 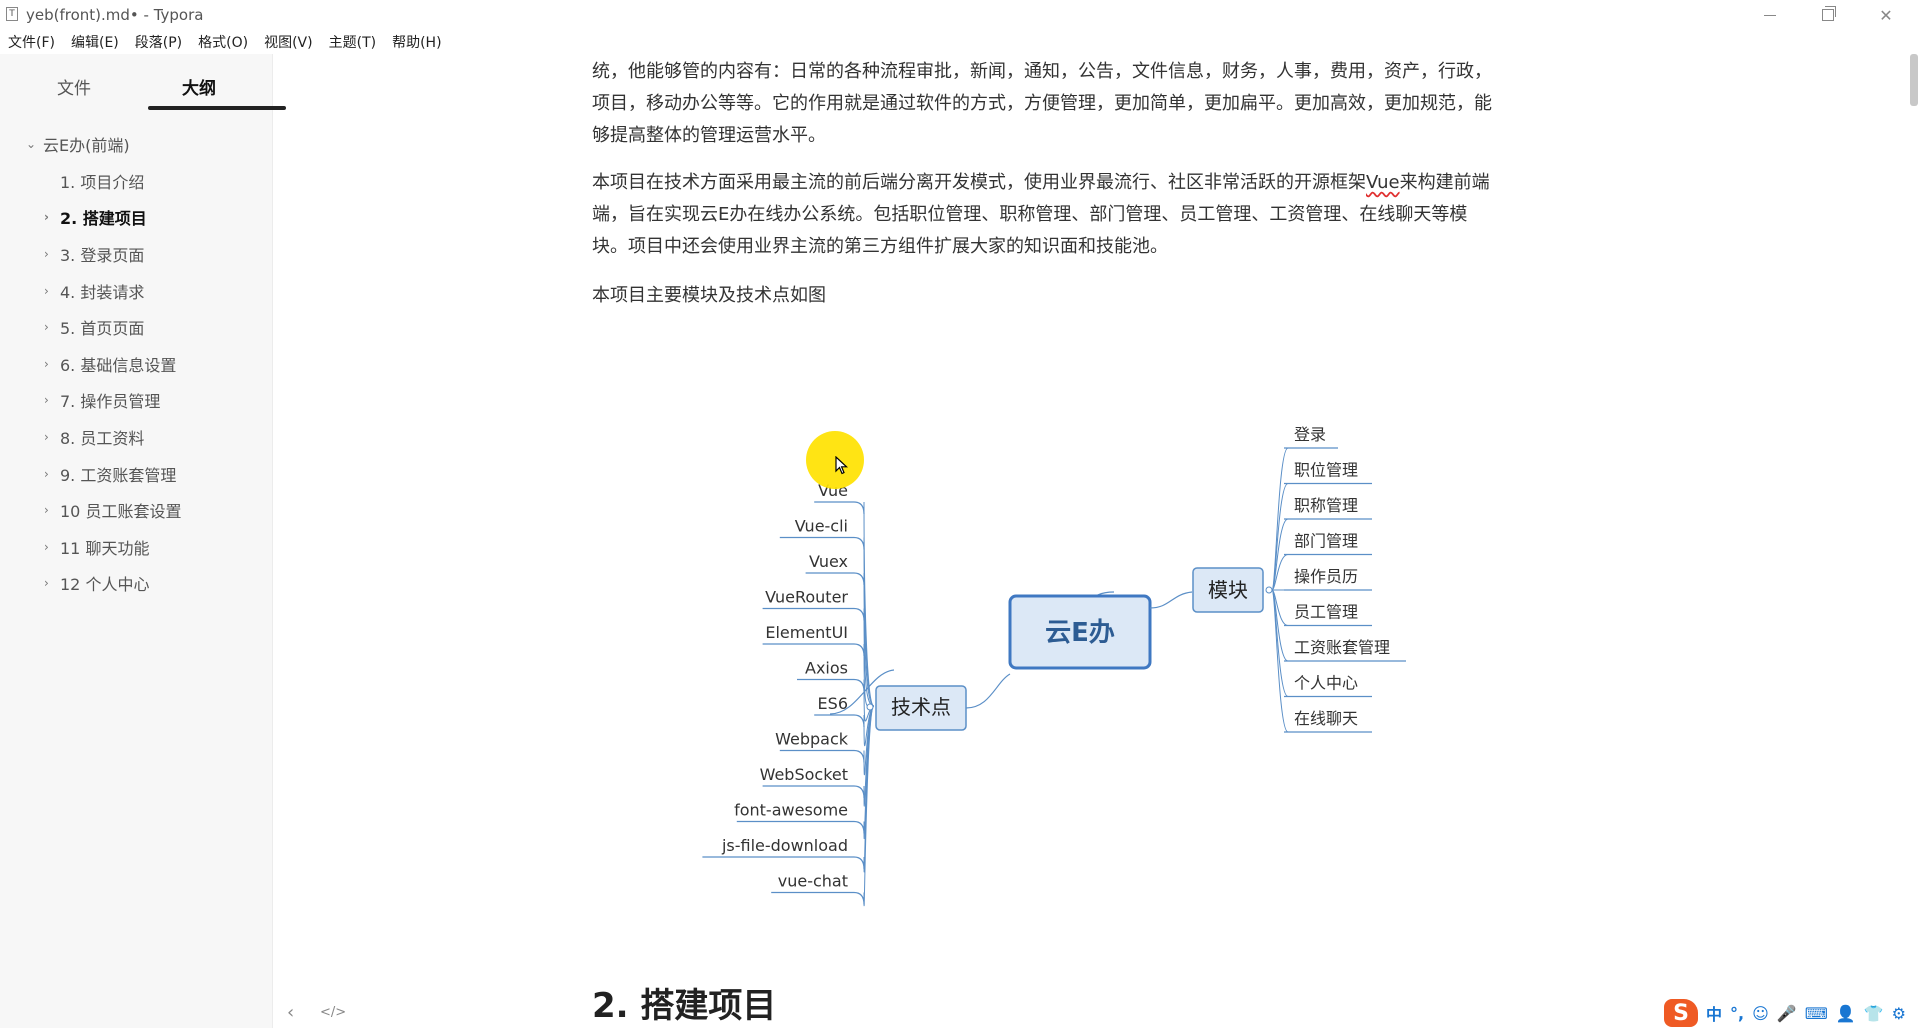 I want to click on sogou-logo-icon: S, so click(x=1681, y=1013).